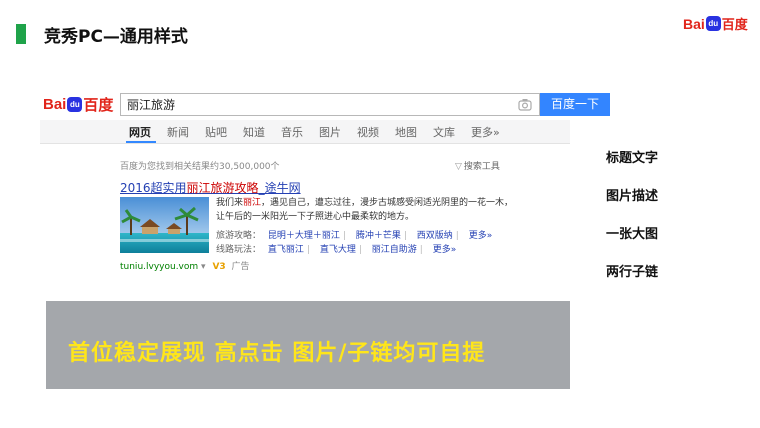 The image size is (760, 428). Describe the element at coordinates (575, 104) in the screenshot. I see `search-button: 百度一下` at that location.